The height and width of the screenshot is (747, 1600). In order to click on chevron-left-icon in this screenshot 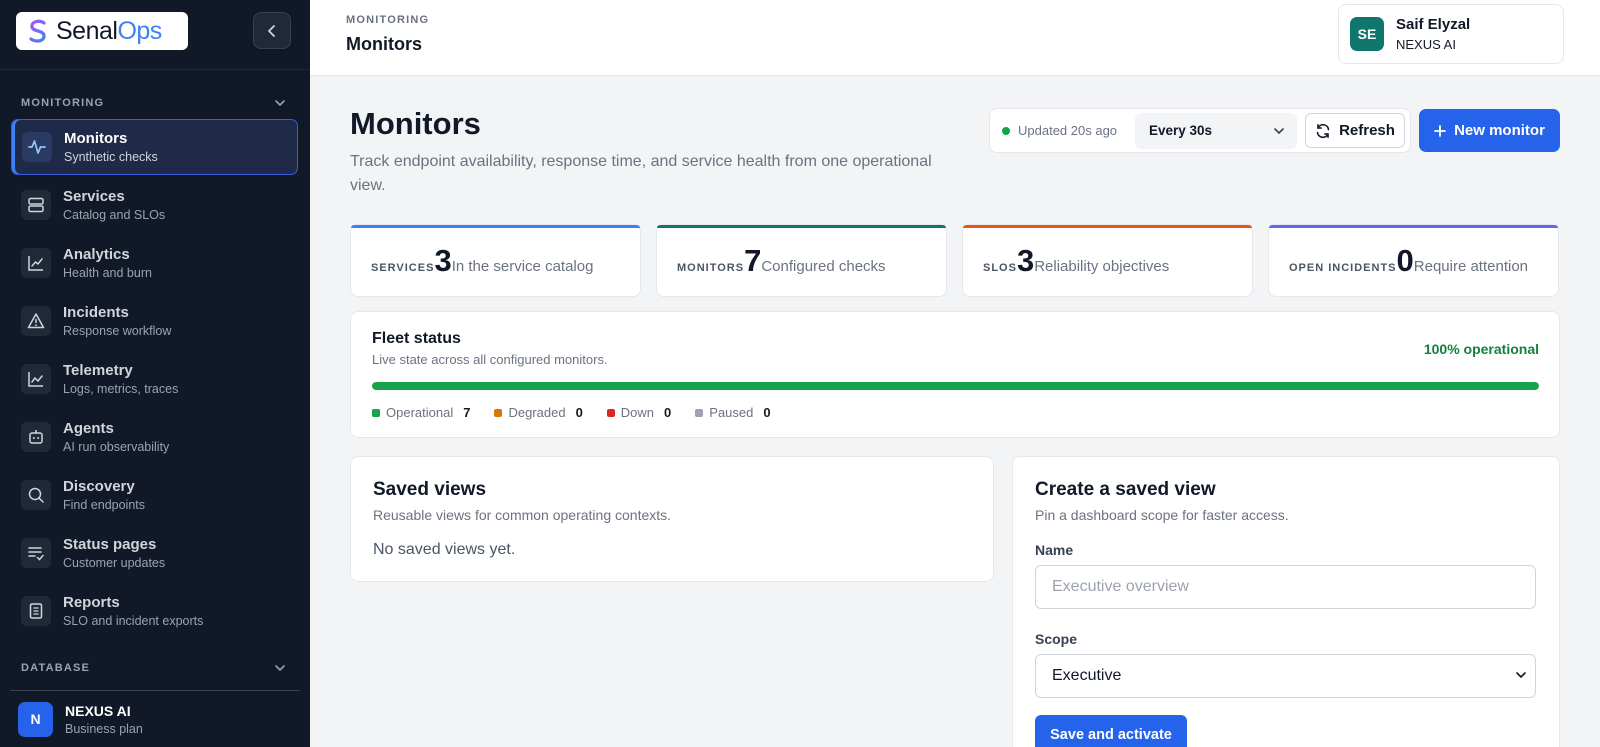, I will do `click(271, 30)`.